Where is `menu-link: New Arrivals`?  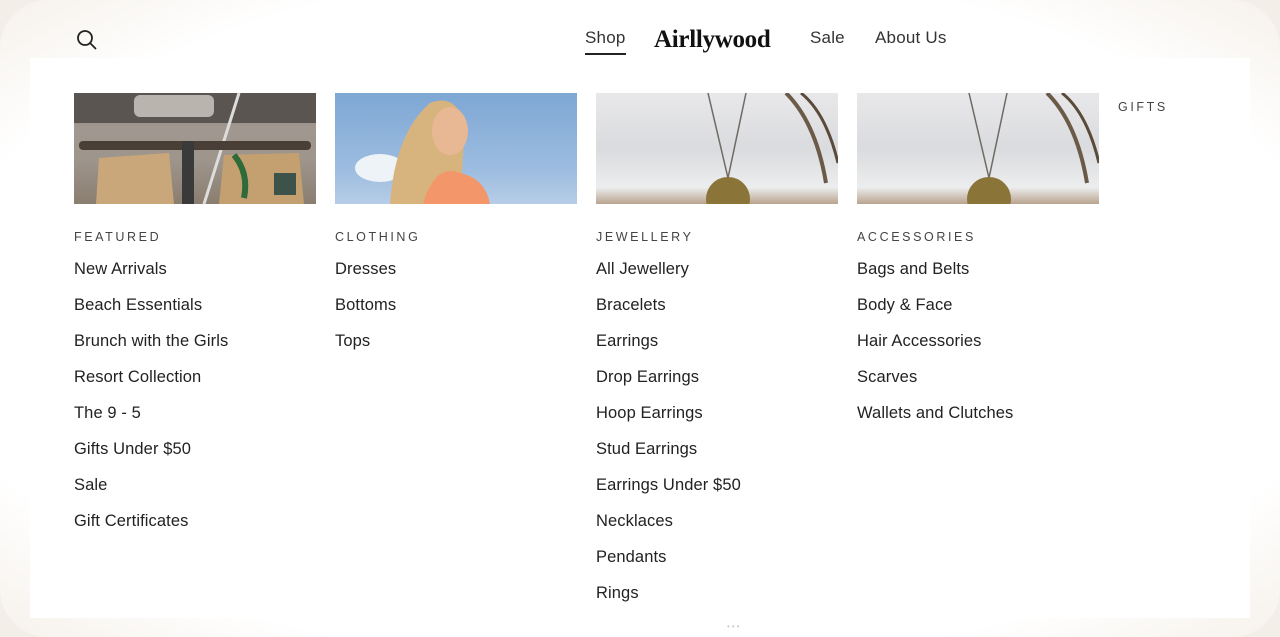 menu-link: New Arrivals is located at coordinates (195, 276).